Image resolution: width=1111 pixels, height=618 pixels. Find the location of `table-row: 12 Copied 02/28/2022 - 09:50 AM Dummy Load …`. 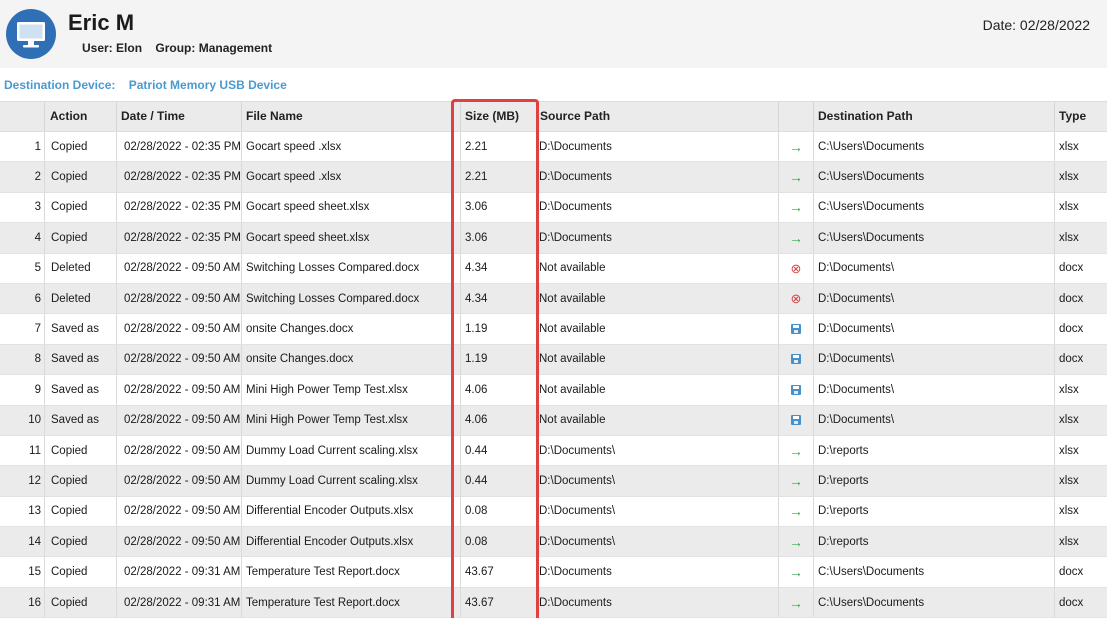

table-row: 12 Copied 02/28/2022 - 09:50 AM Dummy Load … is located at coordinates (553, 481).